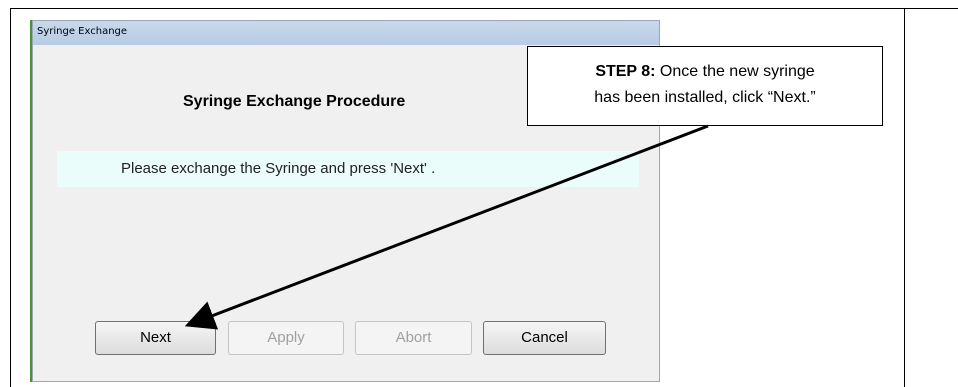 The height and width of the screenshot is (387, 958). I want to click on procedure-heading: Syringe Exchange Procedure, so click(294, 101).